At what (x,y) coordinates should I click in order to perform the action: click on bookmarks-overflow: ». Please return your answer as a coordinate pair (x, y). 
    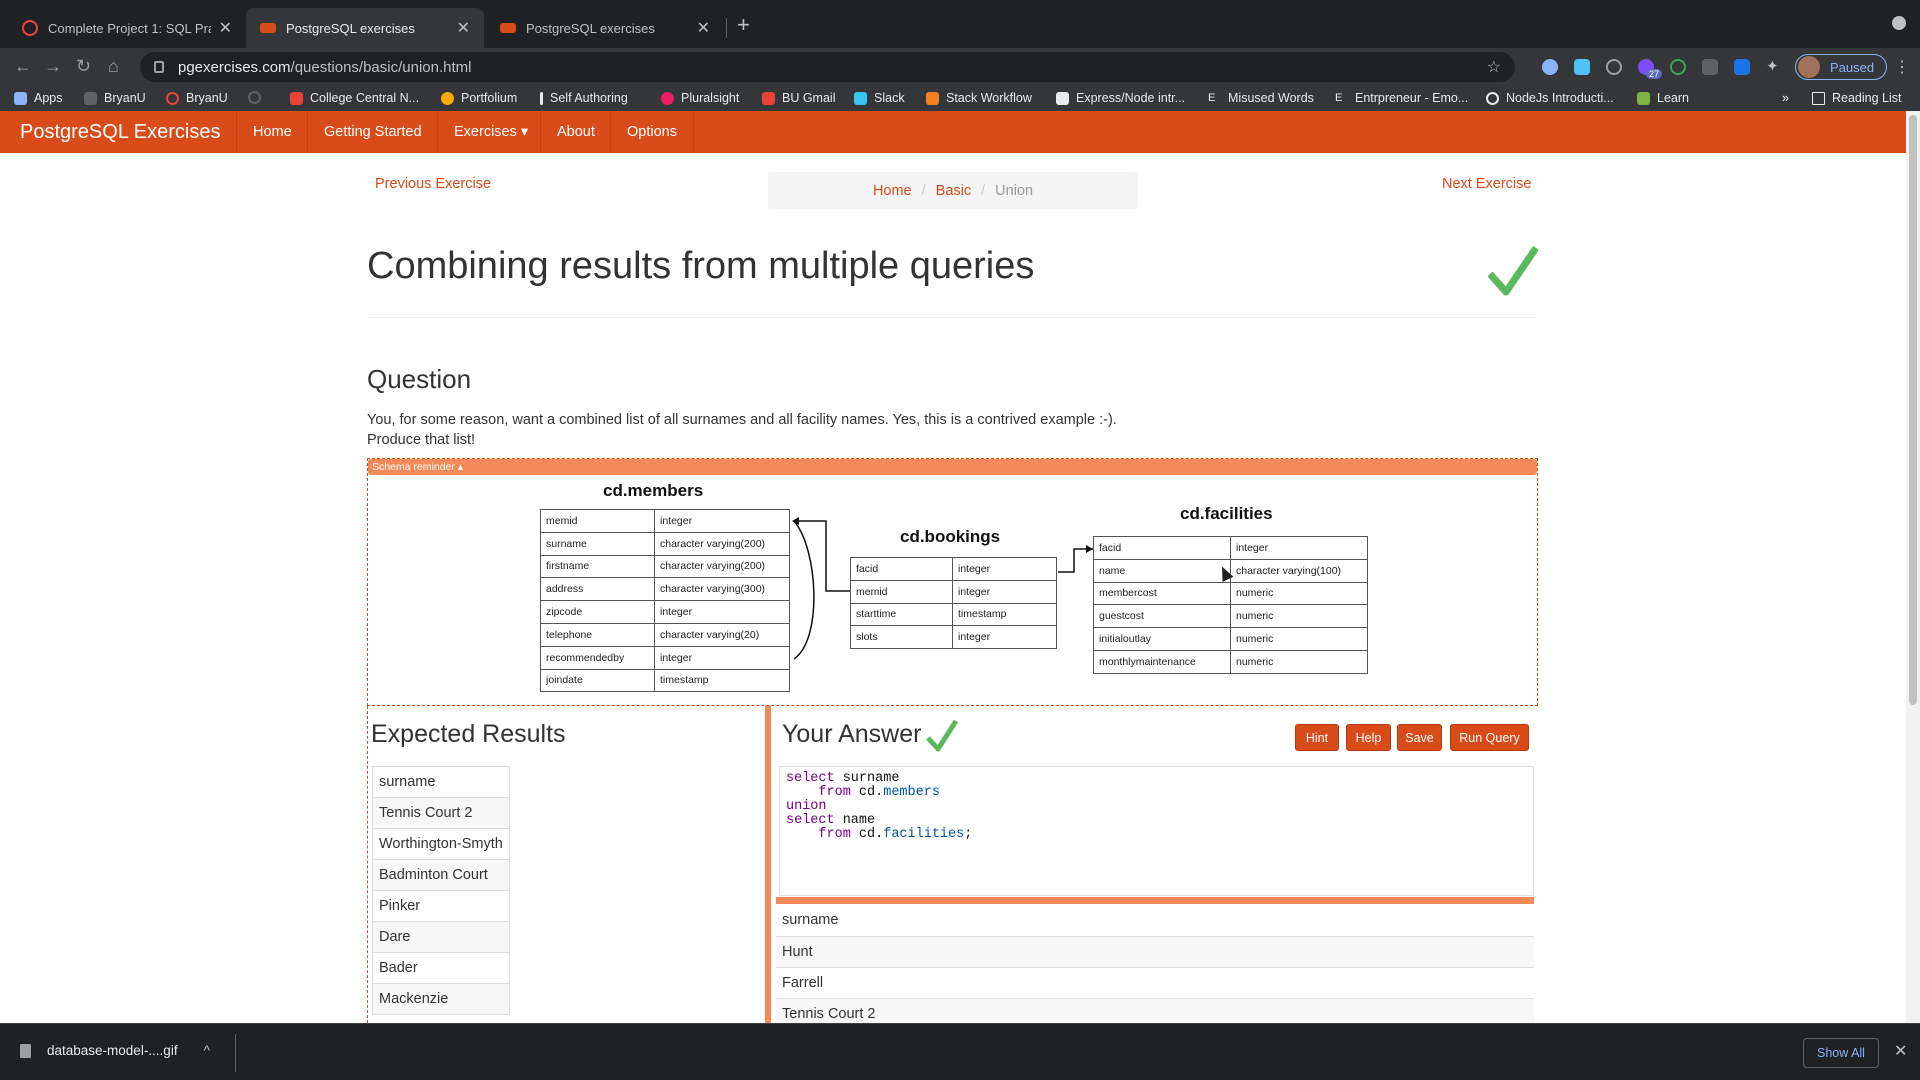
    Looking at the image, I should click on (1785, 98).